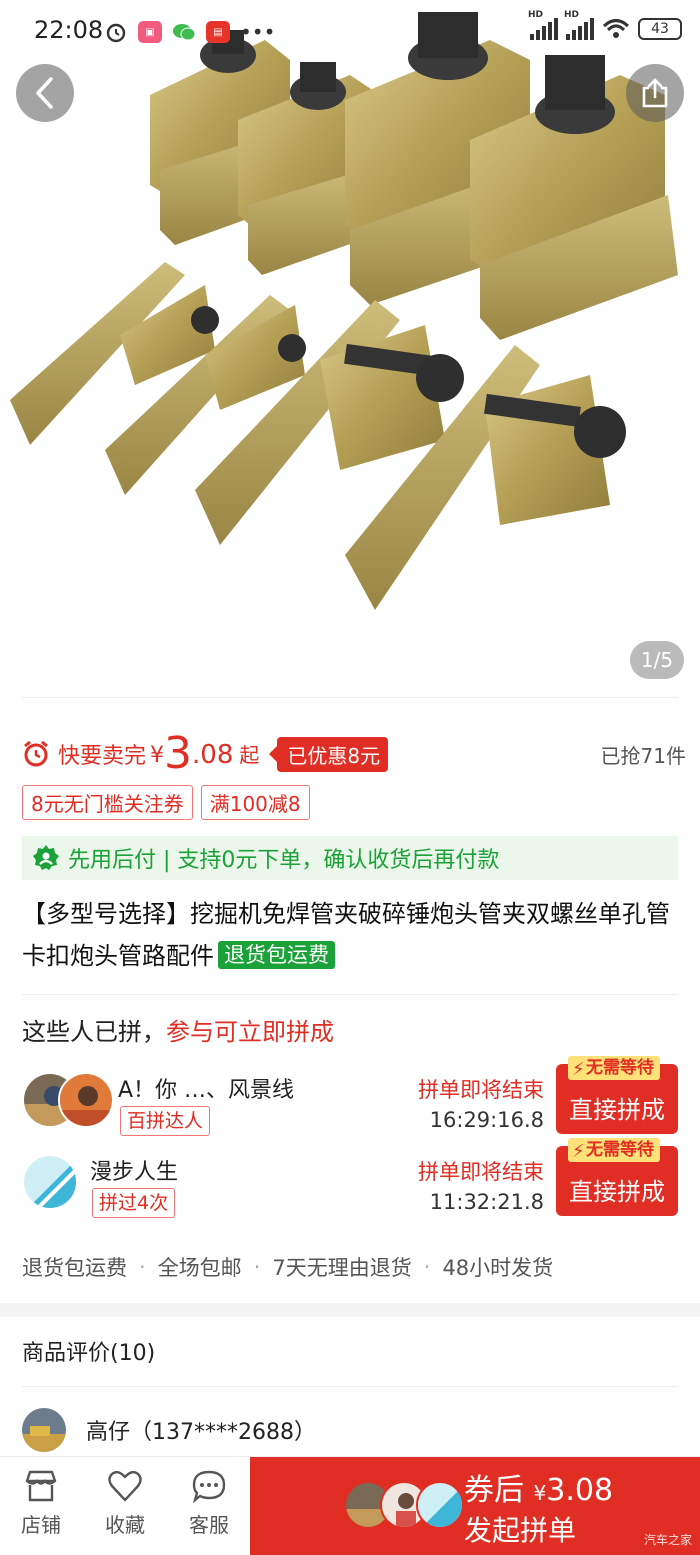  What do you see at coordinates (350, 30) in the screenshot?
I see `status-bar: 22:08 ▣ ▤ ••• HD HD 43` at bounding box center [350, 30].